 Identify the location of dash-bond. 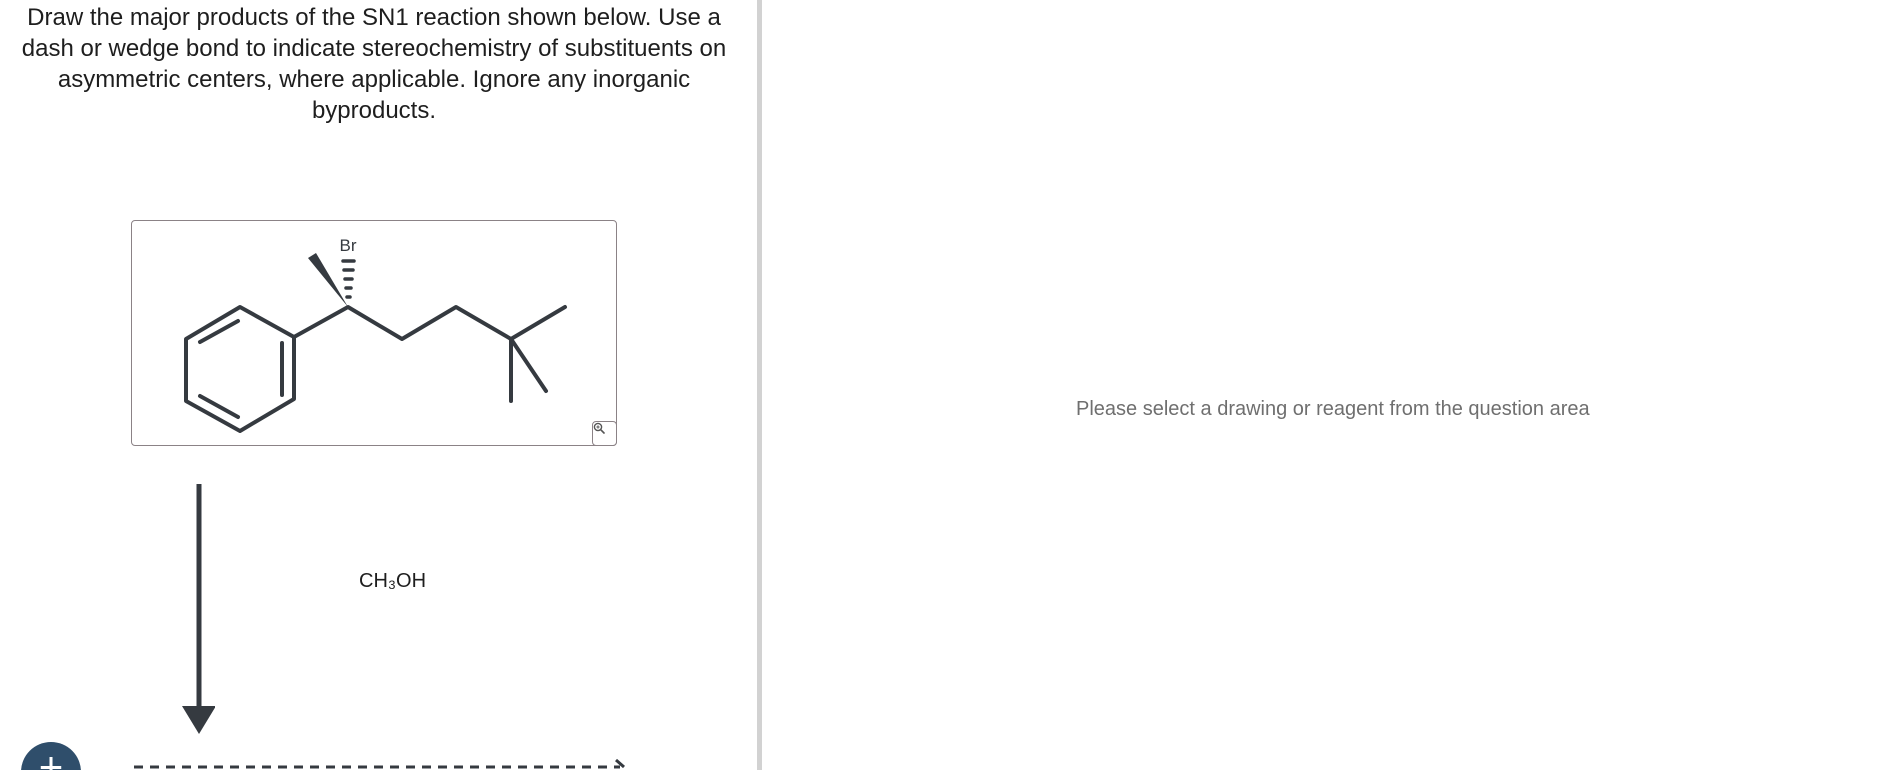
(348, 279).